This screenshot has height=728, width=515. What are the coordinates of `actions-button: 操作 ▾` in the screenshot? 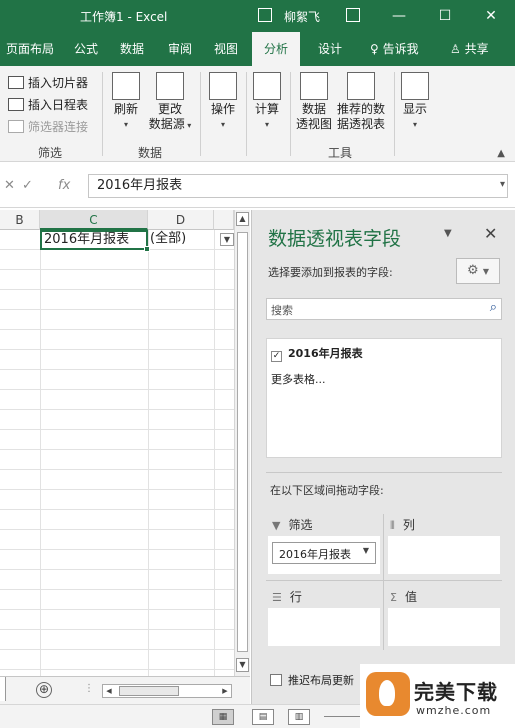 It's located at (223, 102).